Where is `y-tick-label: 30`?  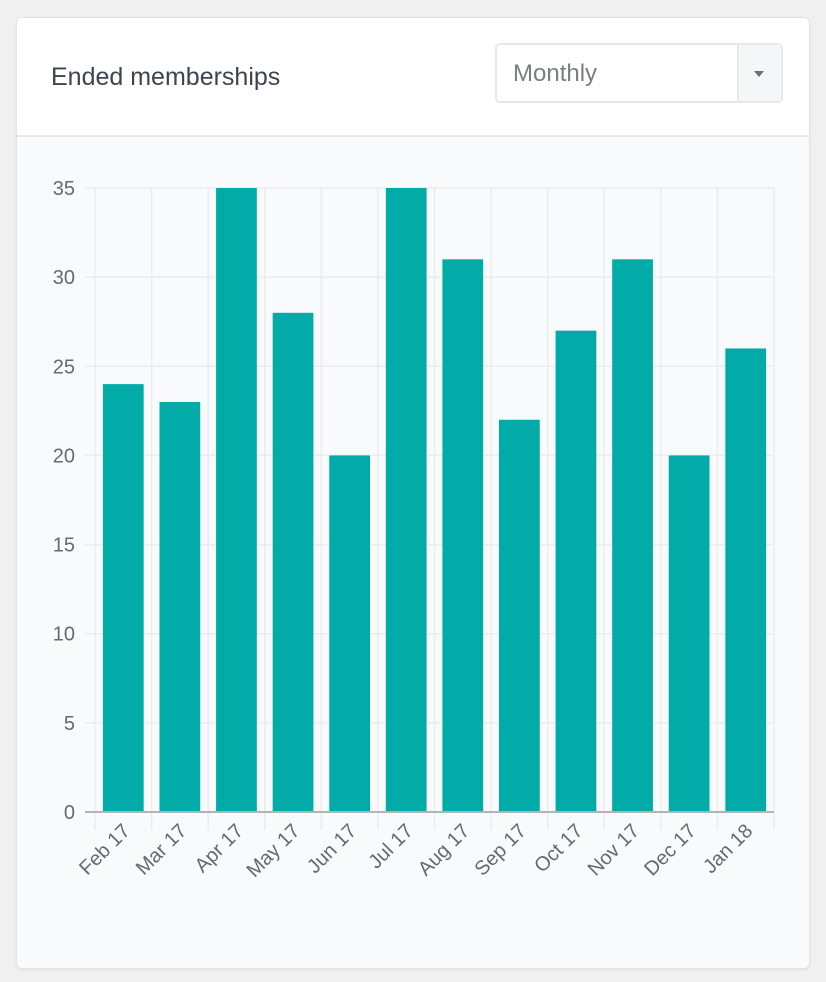 y-tick-label: 30 is located at coordinates (64, 278).